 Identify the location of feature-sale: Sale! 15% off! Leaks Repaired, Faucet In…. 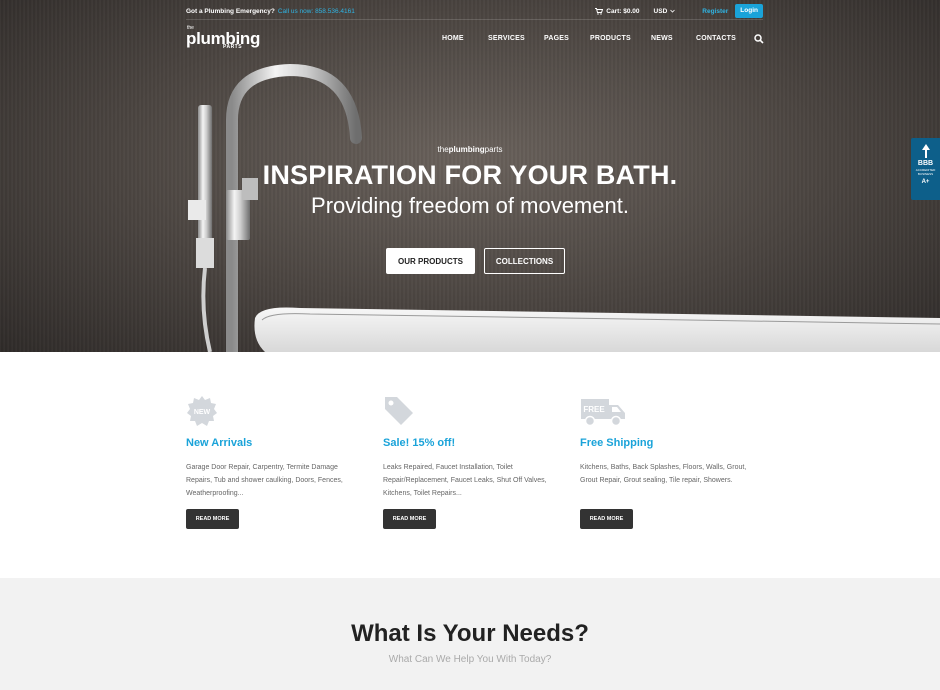
(473, 462).